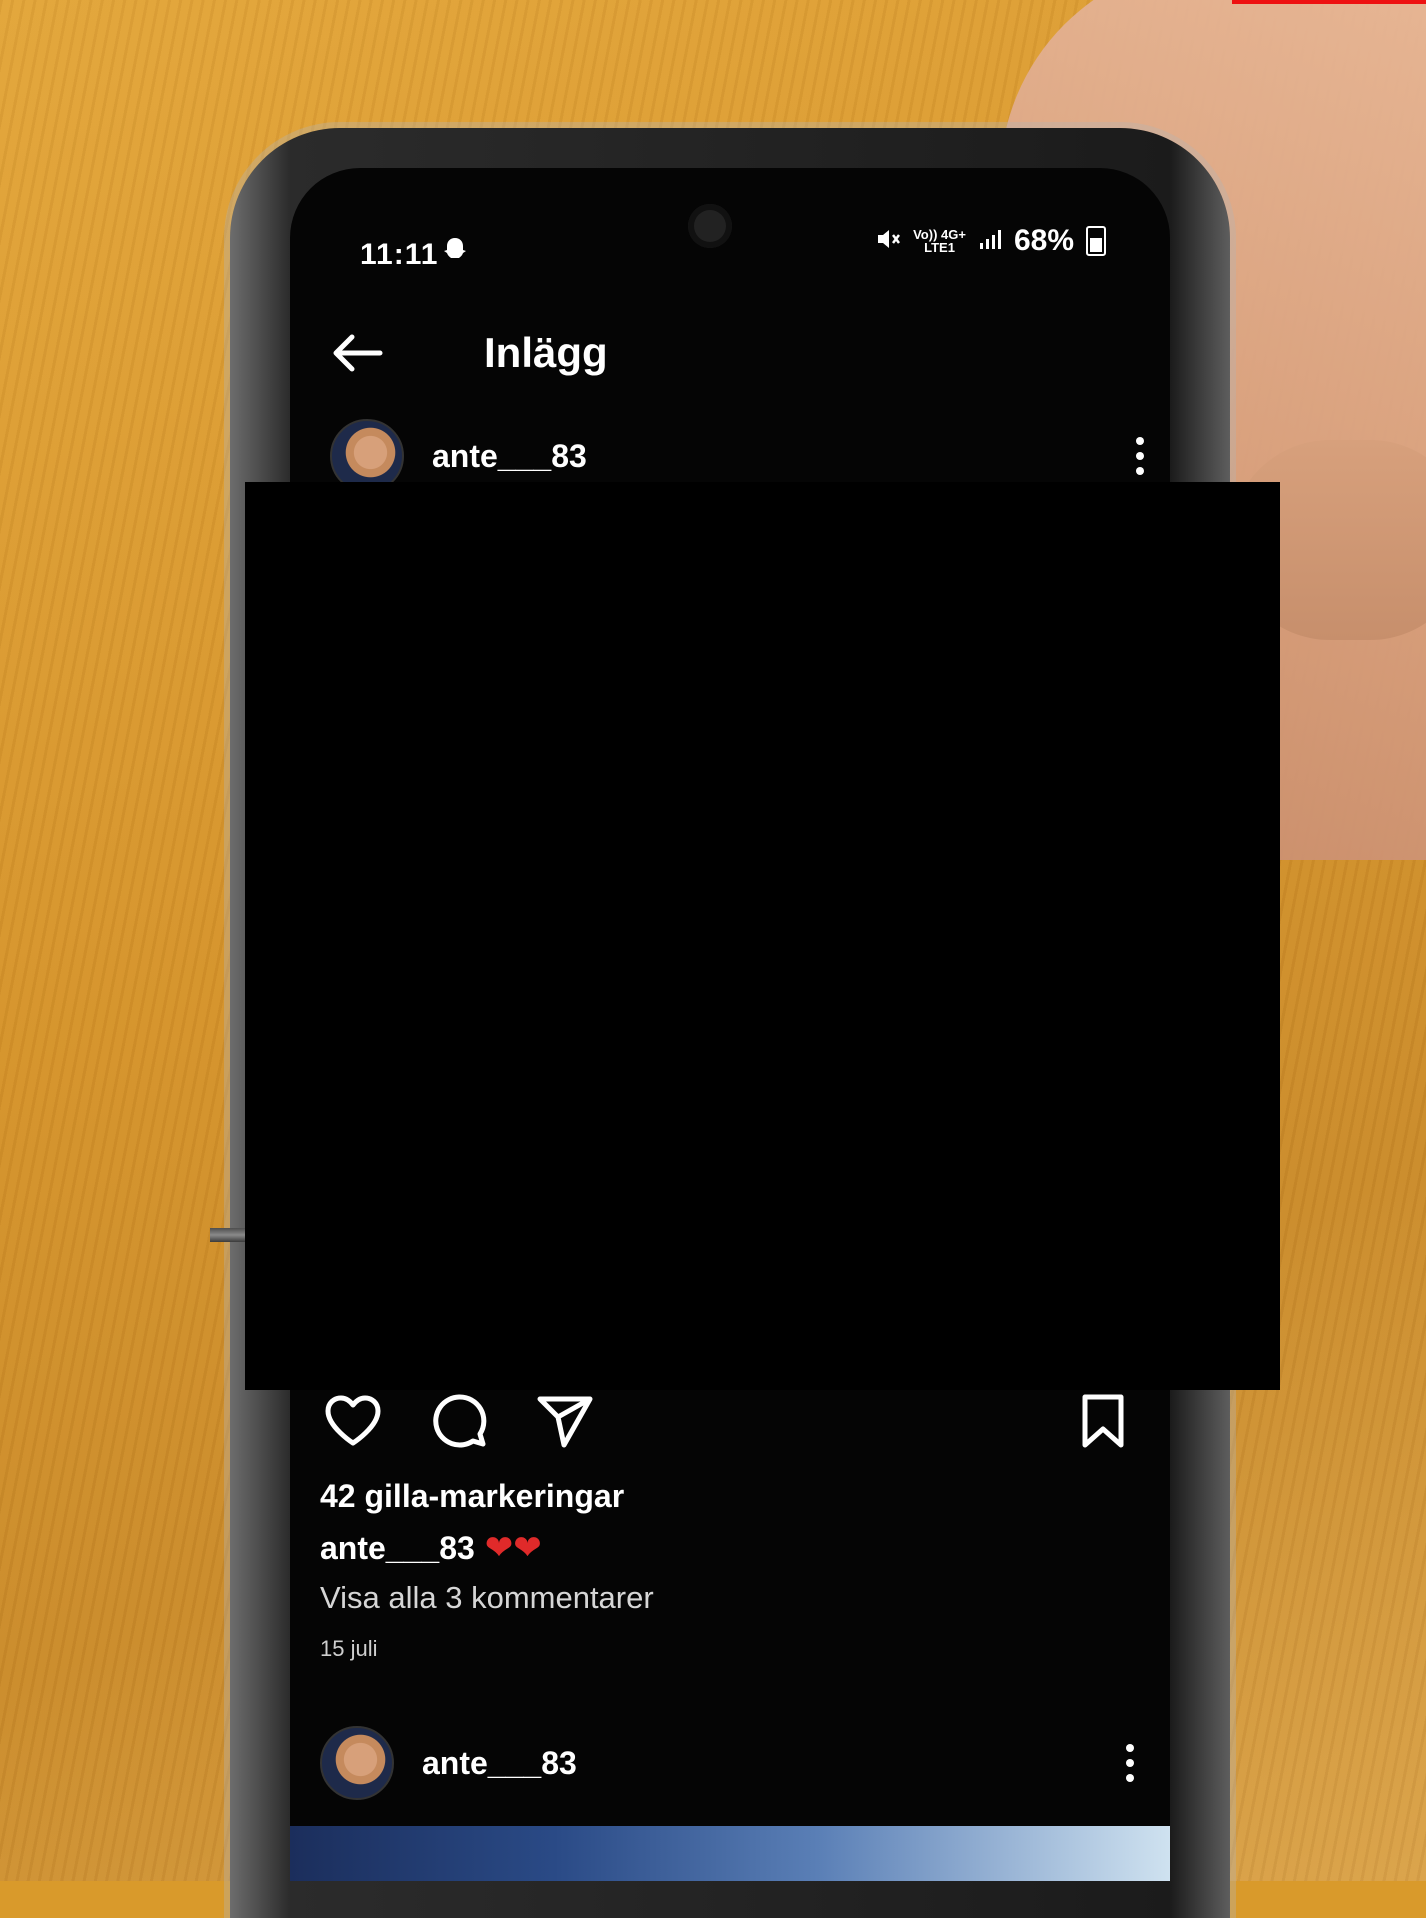 Image resolution: width=1426 pixels, height=1918 pixels. I want to click on next-post-image, so click(730, 1853).